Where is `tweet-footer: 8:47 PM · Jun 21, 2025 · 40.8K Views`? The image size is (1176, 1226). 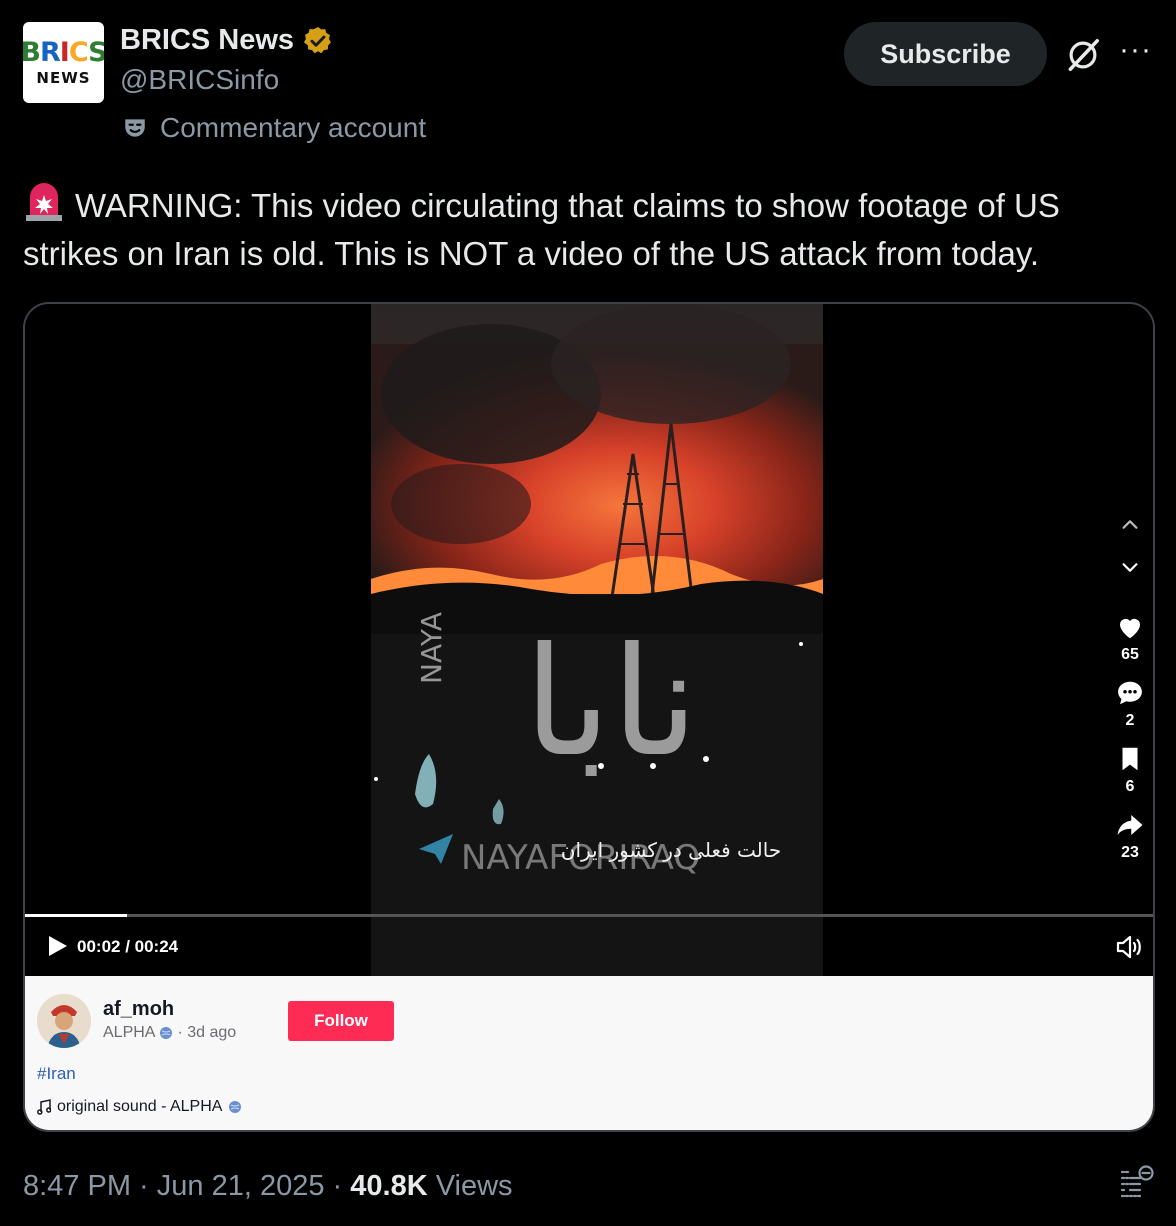 tweet-footer: 8:47 PM · Jun 21, 2025 · 40.8K Views is located at coordinates (268, 1186).